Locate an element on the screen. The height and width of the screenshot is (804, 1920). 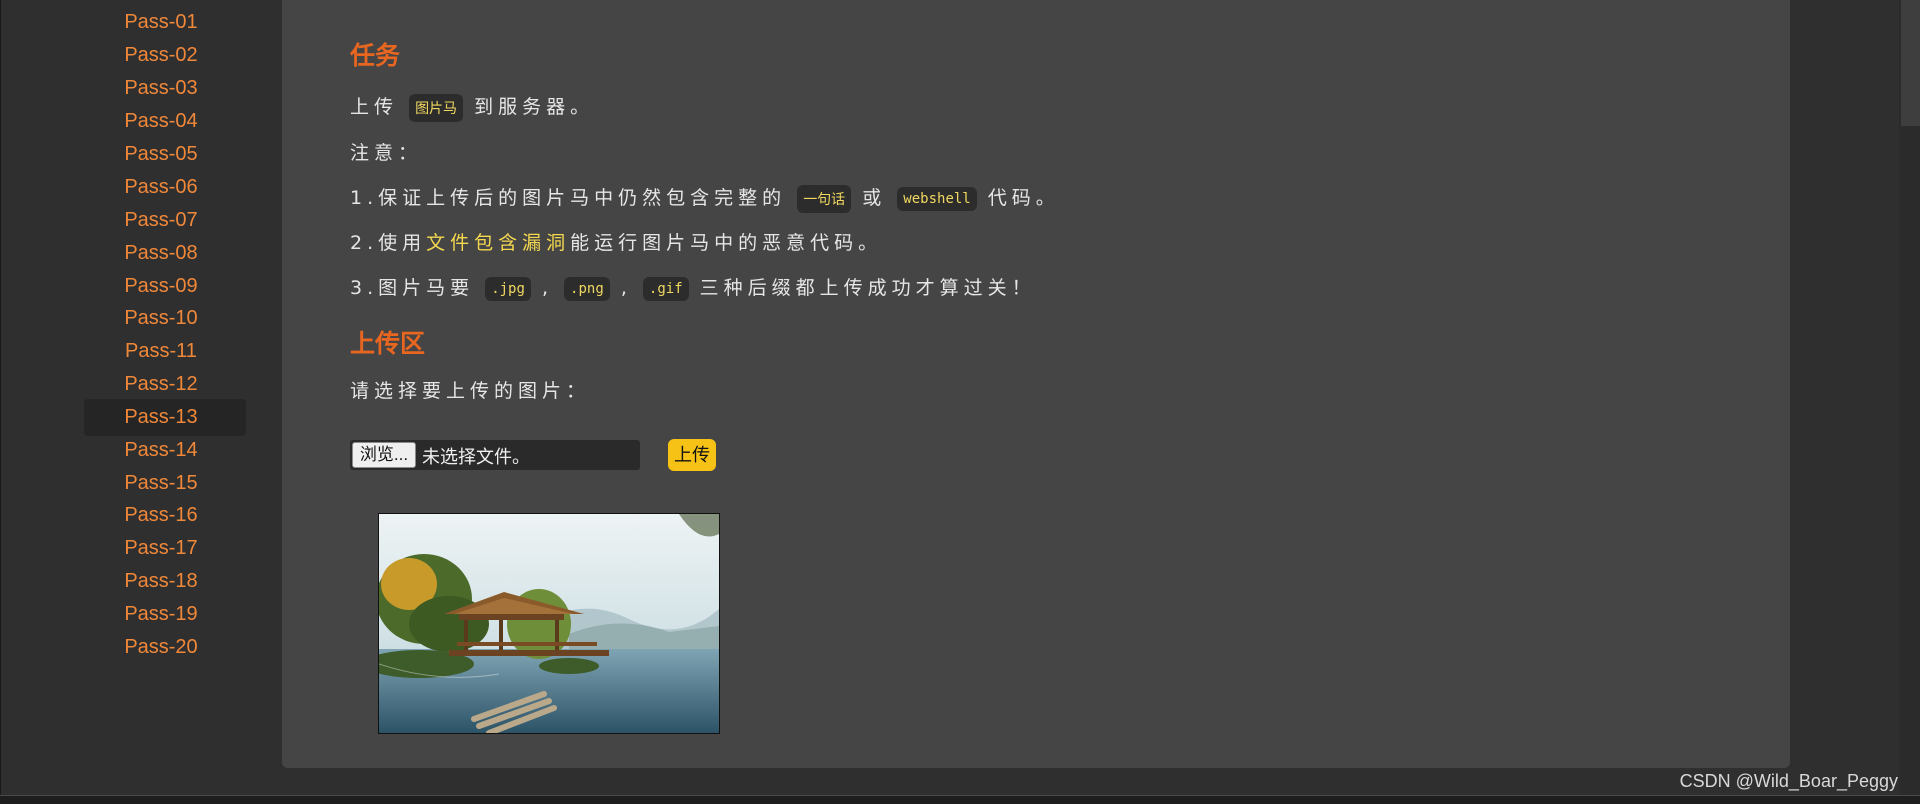
sidebar-item-pass-12: Pass-12 is located at coordinates (165, 384).